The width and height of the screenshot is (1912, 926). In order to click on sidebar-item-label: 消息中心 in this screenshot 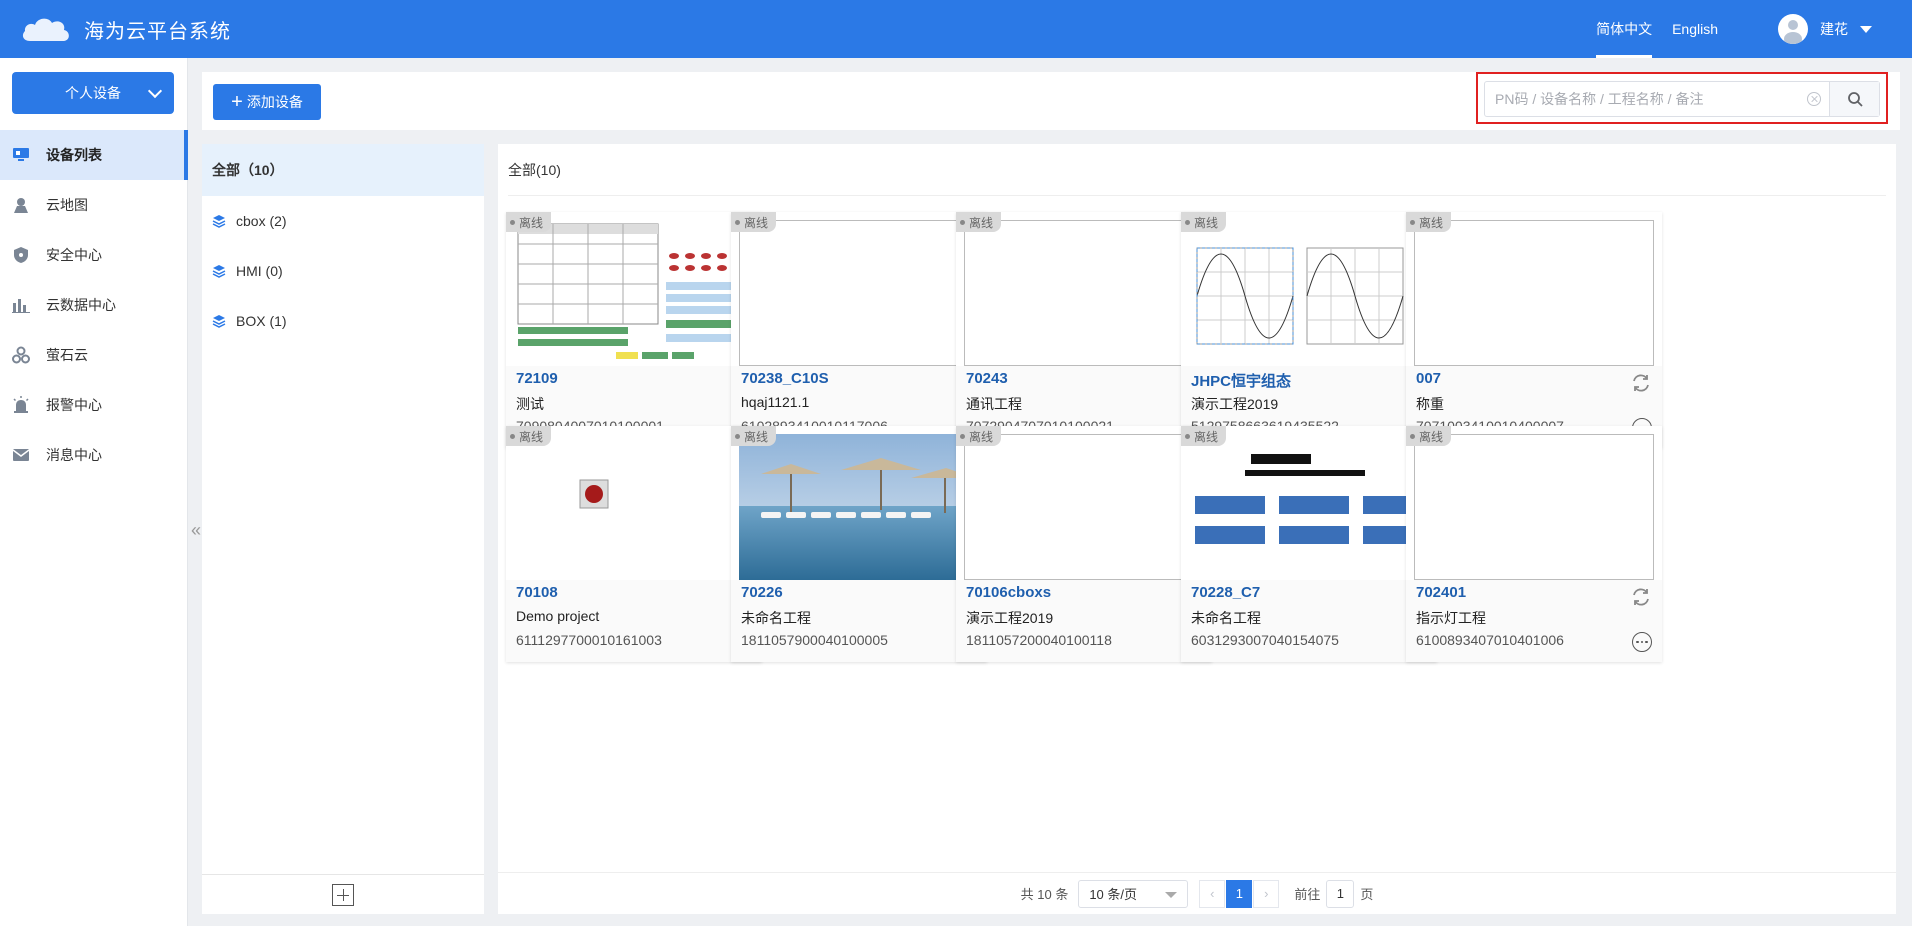, I will do `click(74, 455)`.